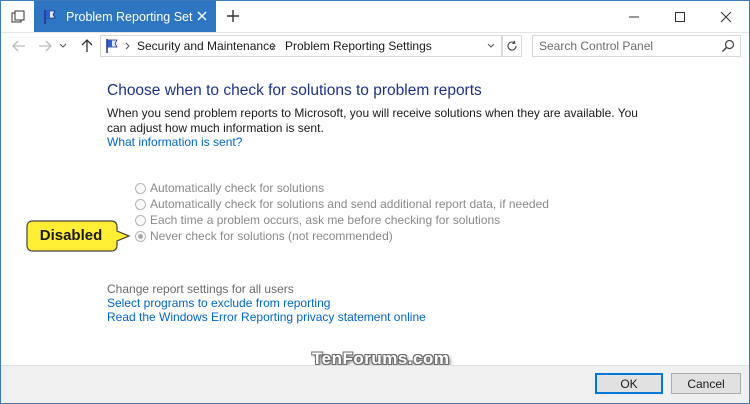  I want to click on radio-never-check, so click(140, 236).